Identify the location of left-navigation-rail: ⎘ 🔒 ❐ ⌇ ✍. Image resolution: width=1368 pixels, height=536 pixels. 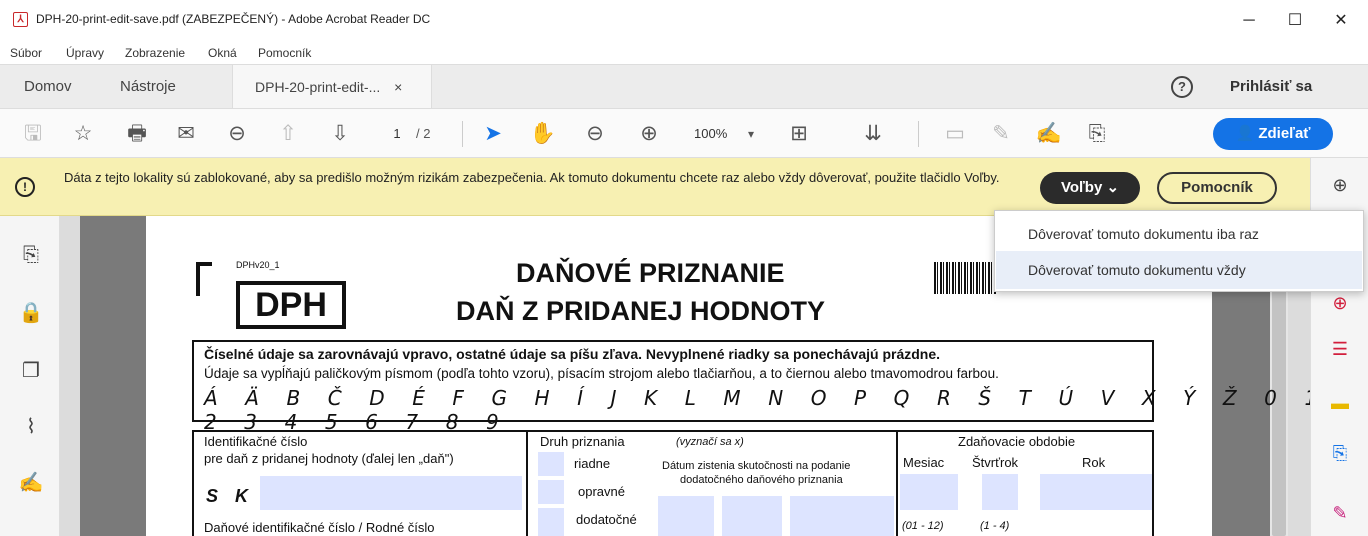
(30, 376).